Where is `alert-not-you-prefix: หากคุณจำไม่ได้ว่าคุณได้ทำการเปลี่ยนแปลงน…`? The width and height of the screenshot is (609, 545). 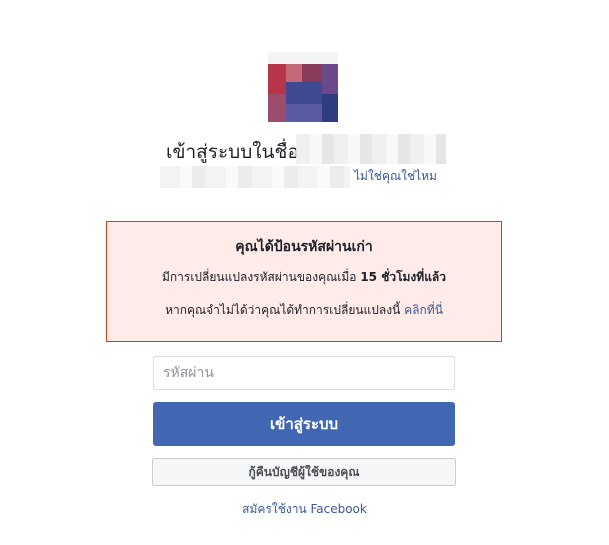 alert-not-you-prefix: หากคุณจำไม่ได้ว่าคุณได้ทำการเปลี่ยนแปลงน… is located at coordinates (283, 310).